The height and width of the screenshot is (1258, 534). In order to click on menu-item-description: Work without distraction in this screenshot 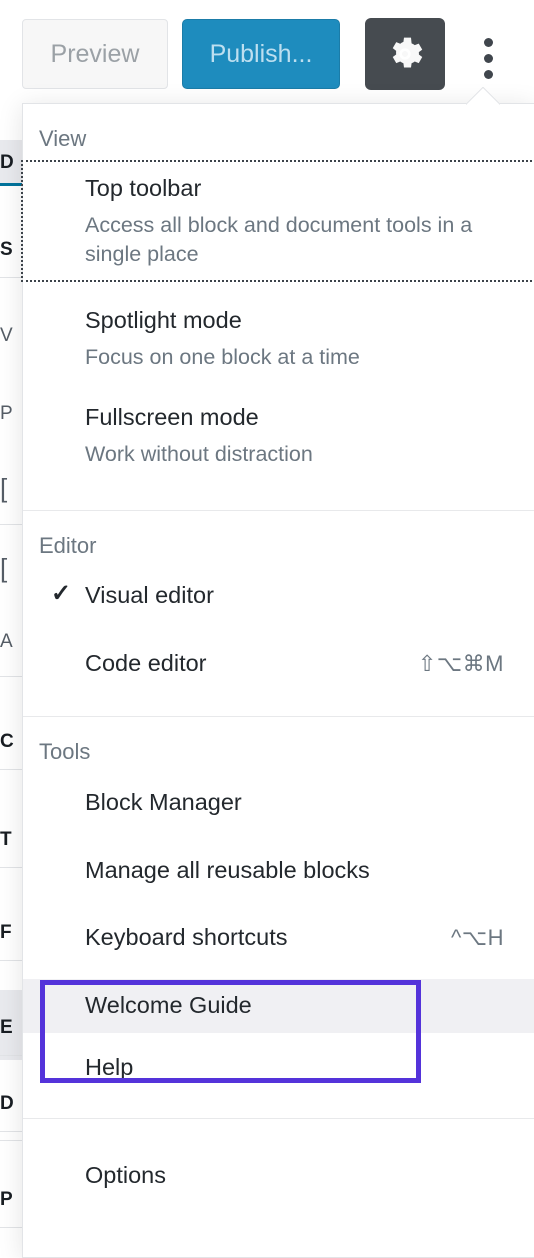, I will do `click(199, 453)`.